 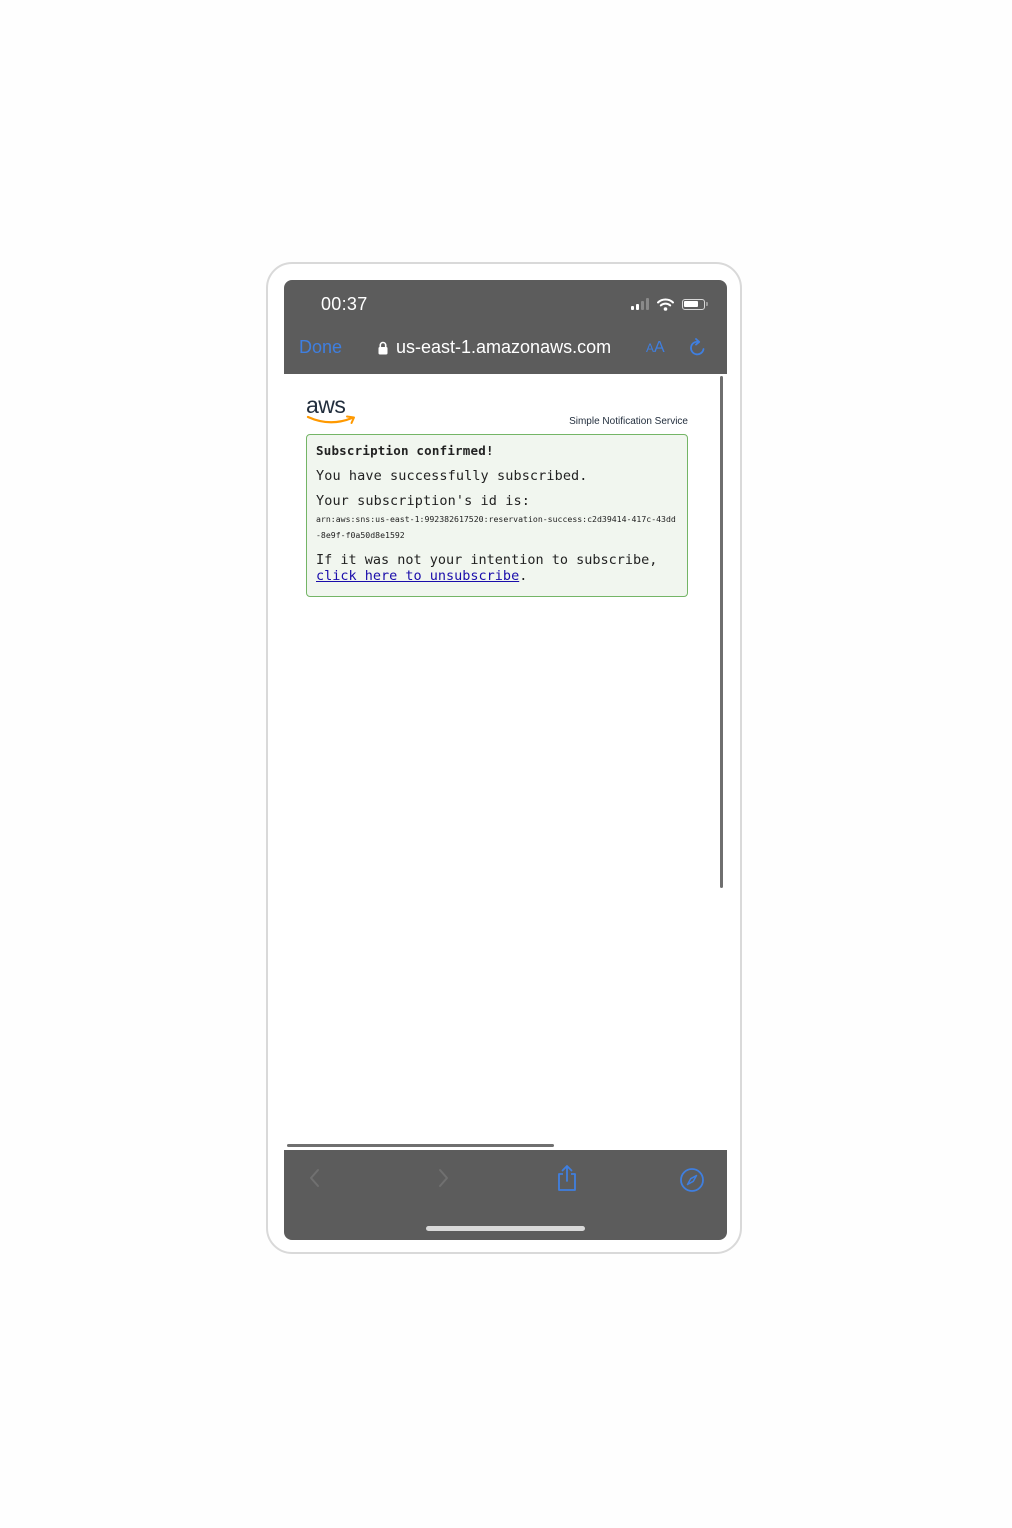 I want to click on safari-compass-icon, so click(x=692, y=1180).